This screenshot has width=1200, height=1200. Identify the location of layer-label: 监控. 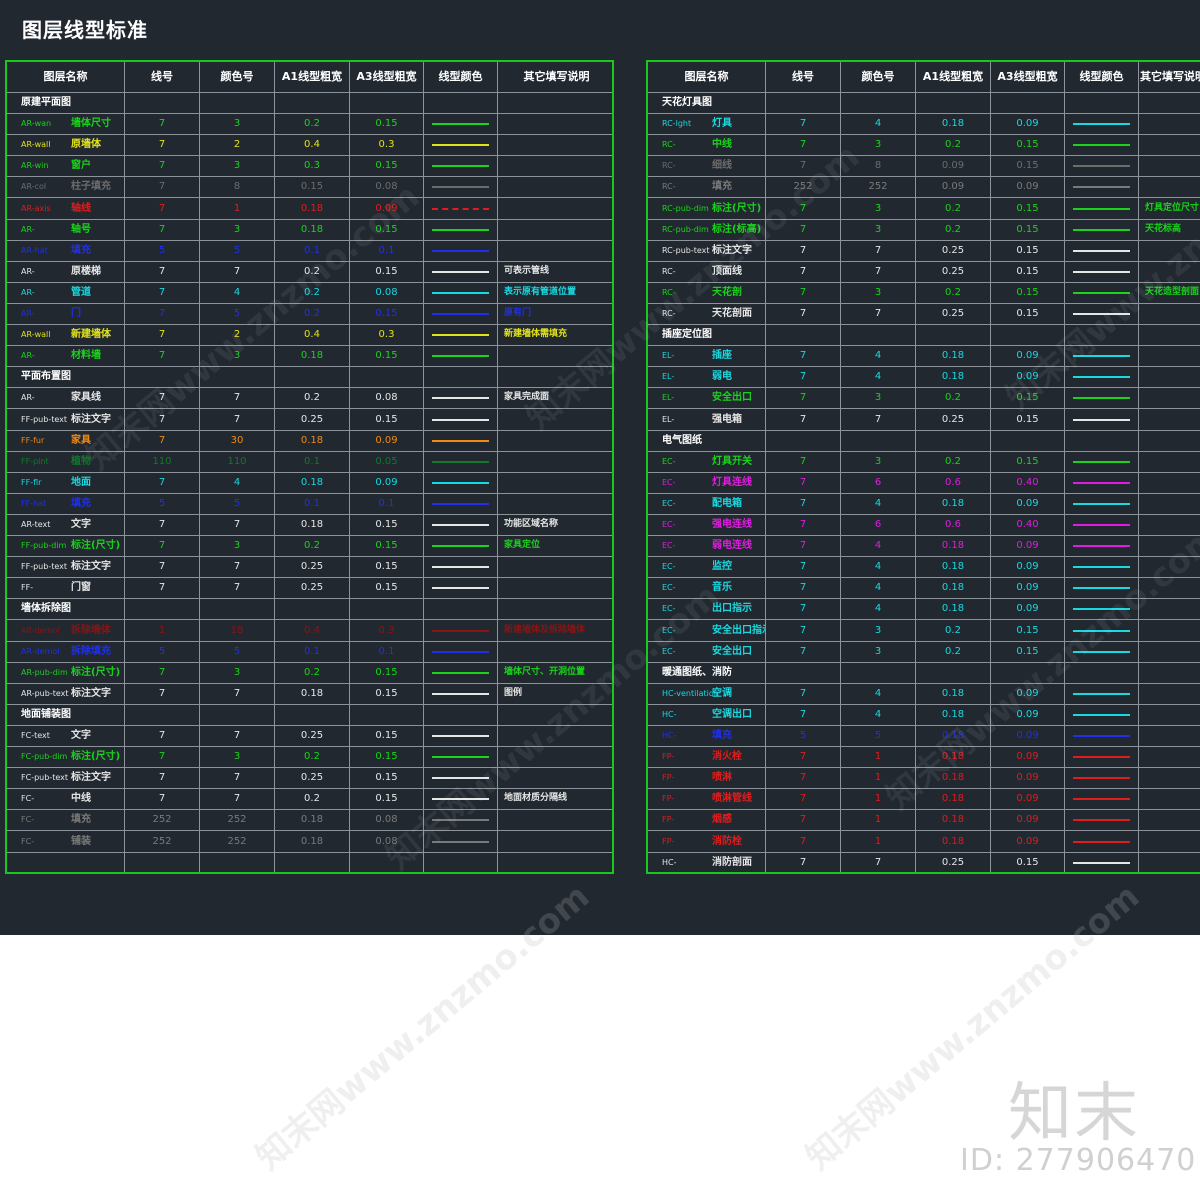
(722, 567).